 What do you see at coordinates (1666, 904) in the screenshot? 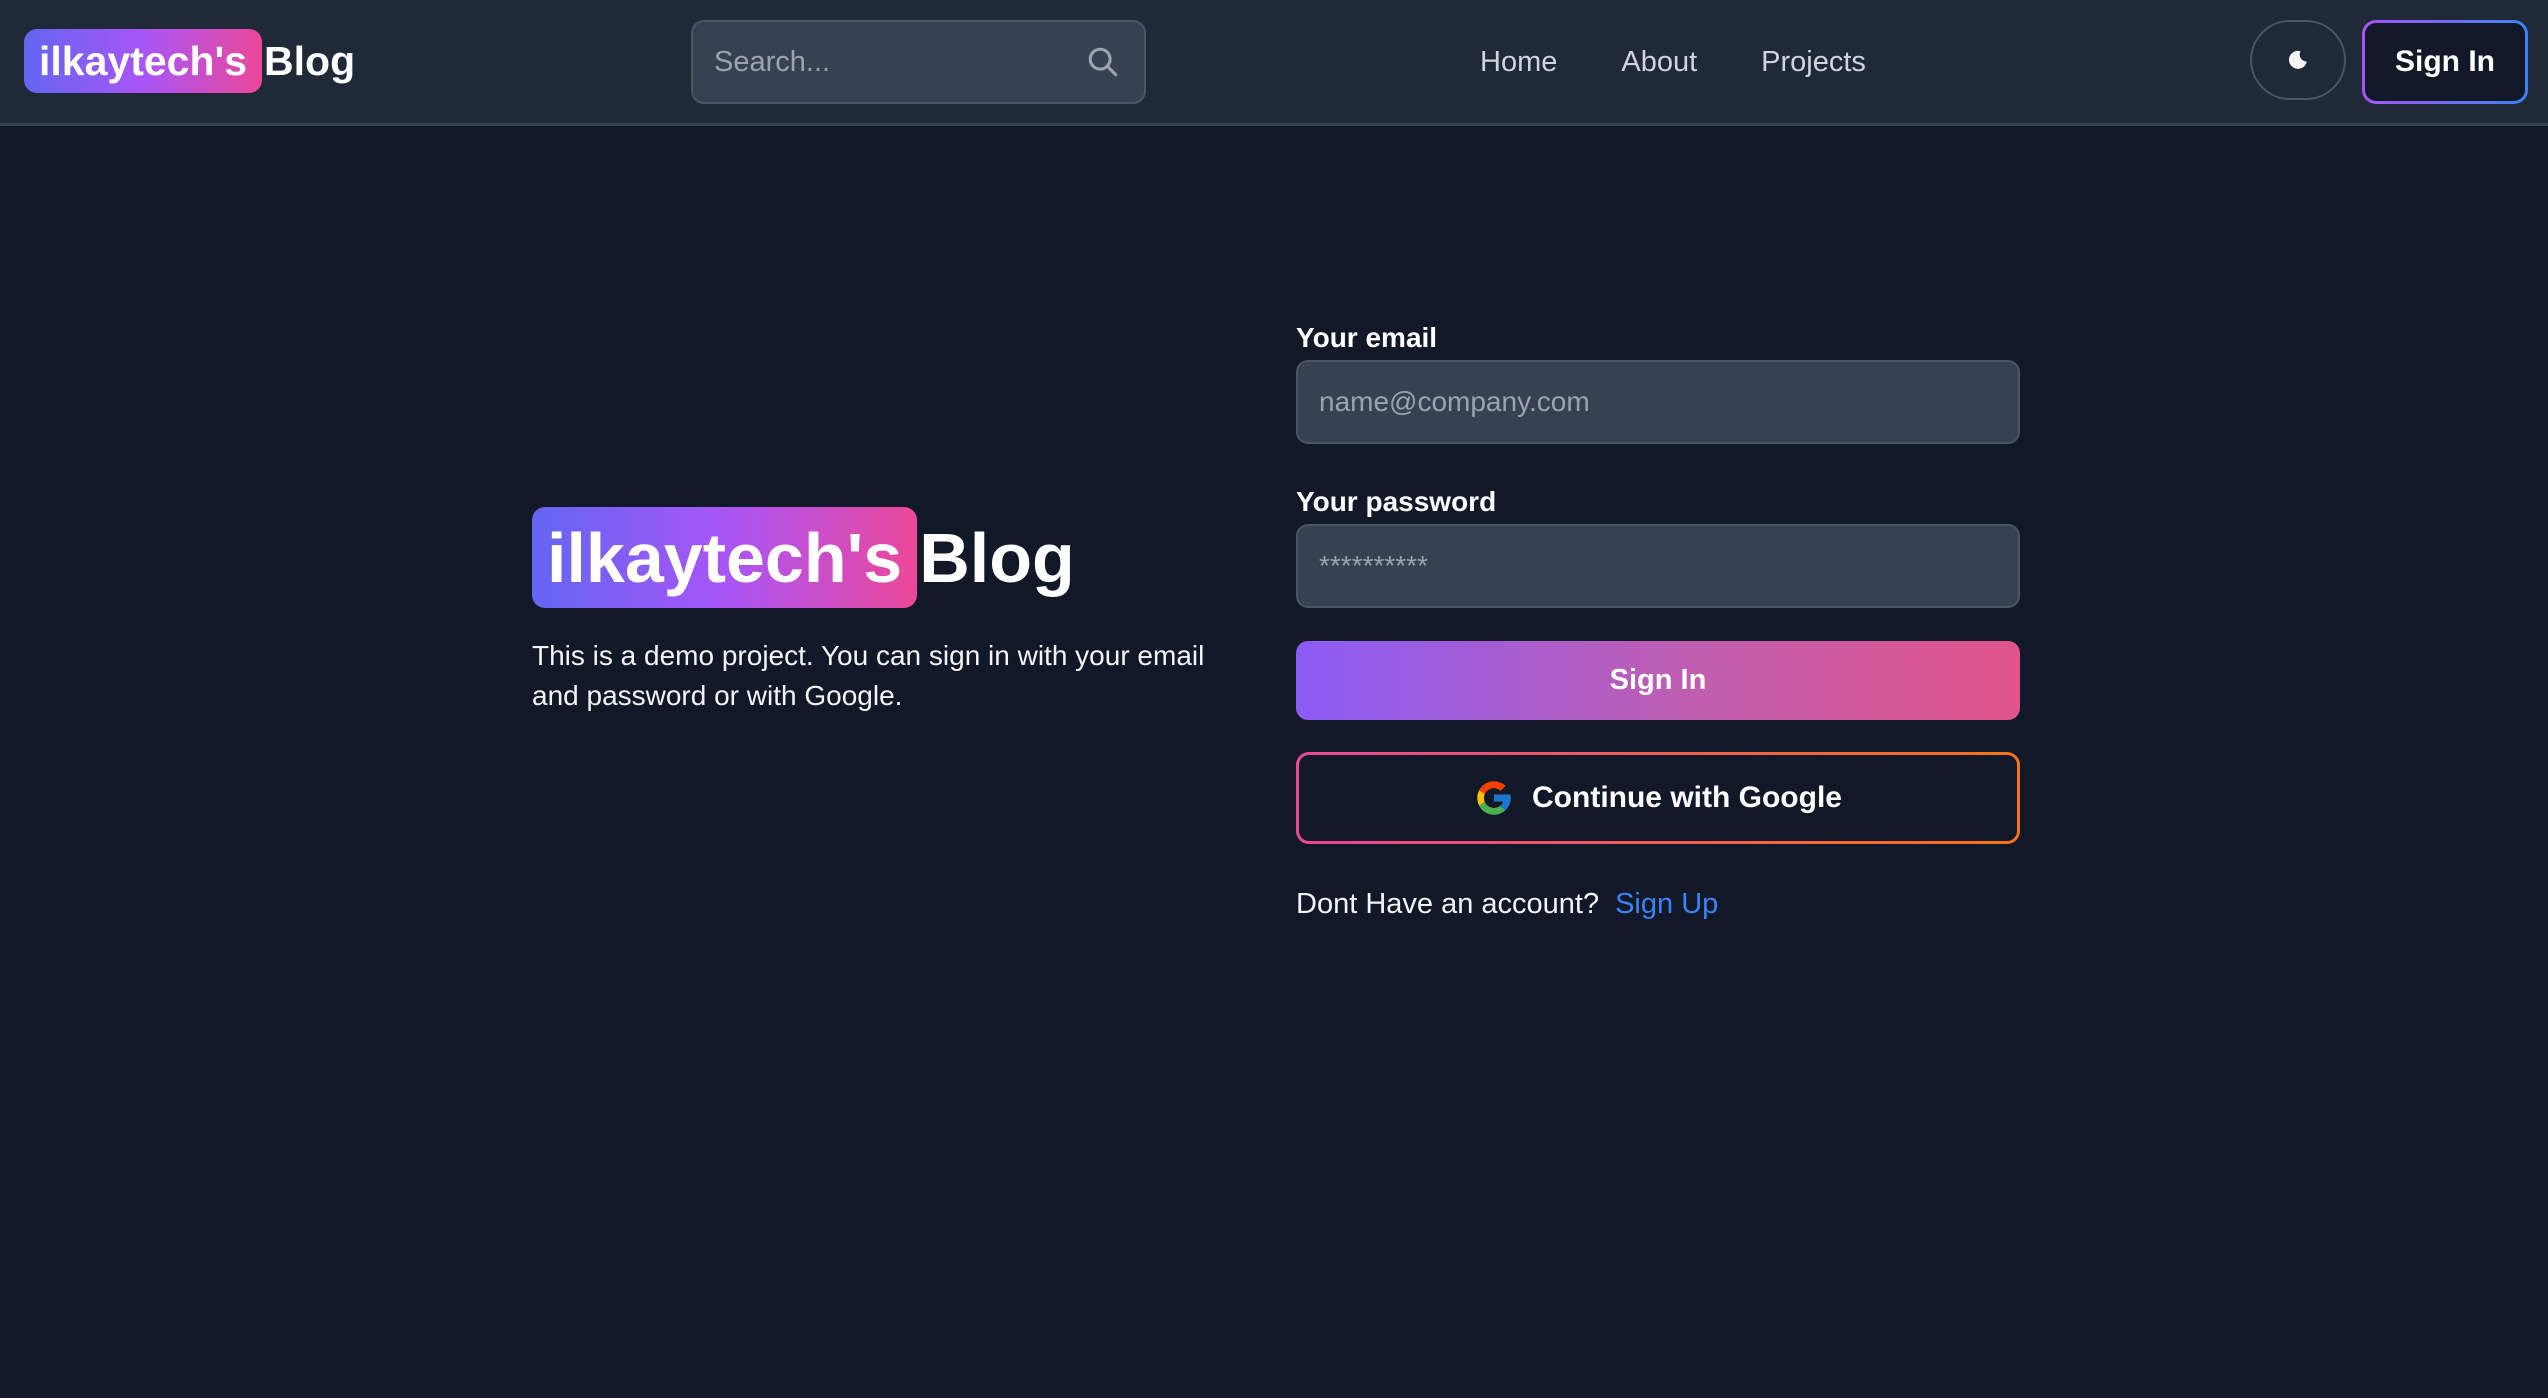
I see `signup-link: Sign Up` at bounding box center [1666, 904].